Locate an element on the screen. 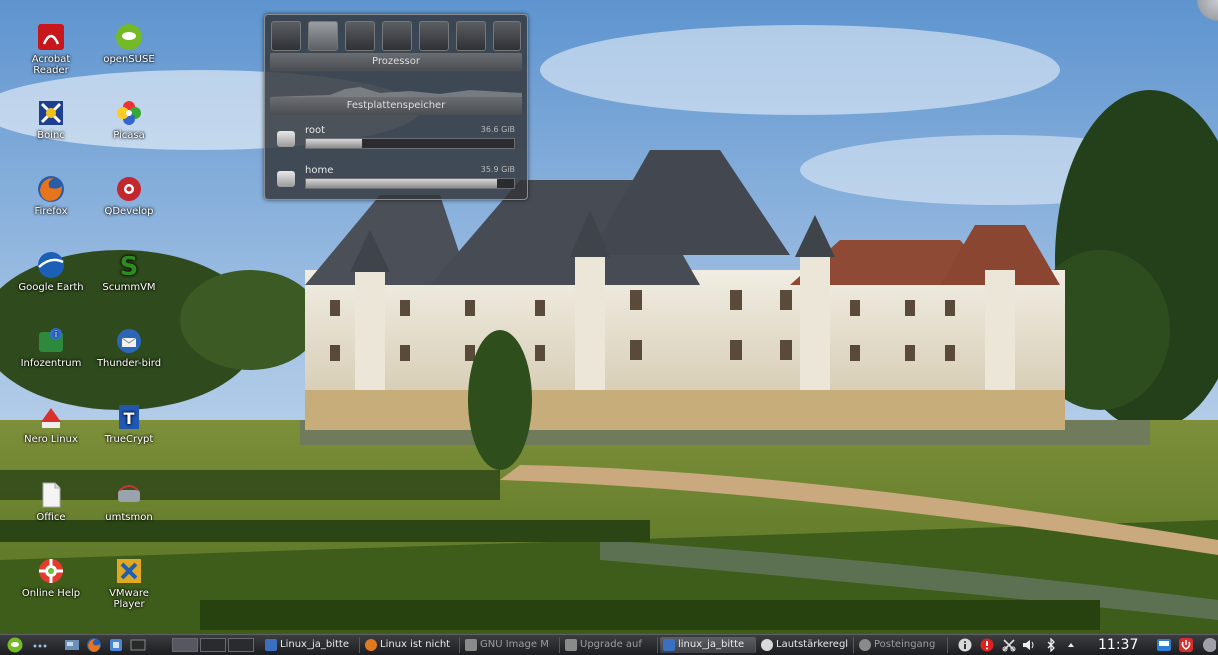 This screenshot has height=655, width=1218. truecrypt-icon: T is located at coordinates (129, 417).